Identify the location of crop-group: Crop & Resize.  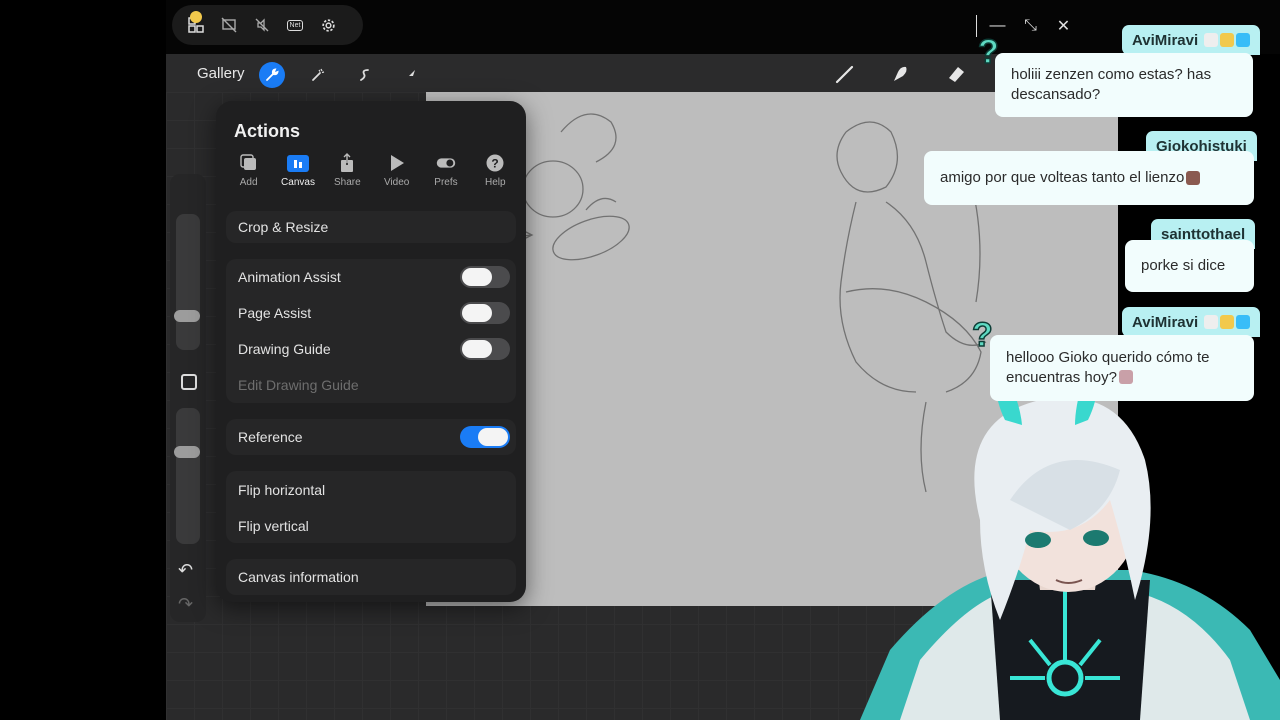
(371, 227).